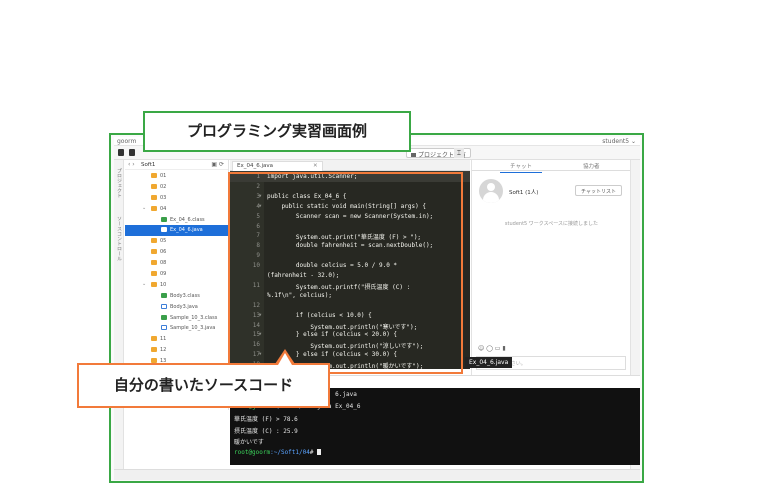  I want to click on file-tree-label: Ex_04_6.class, so click(187, 219).